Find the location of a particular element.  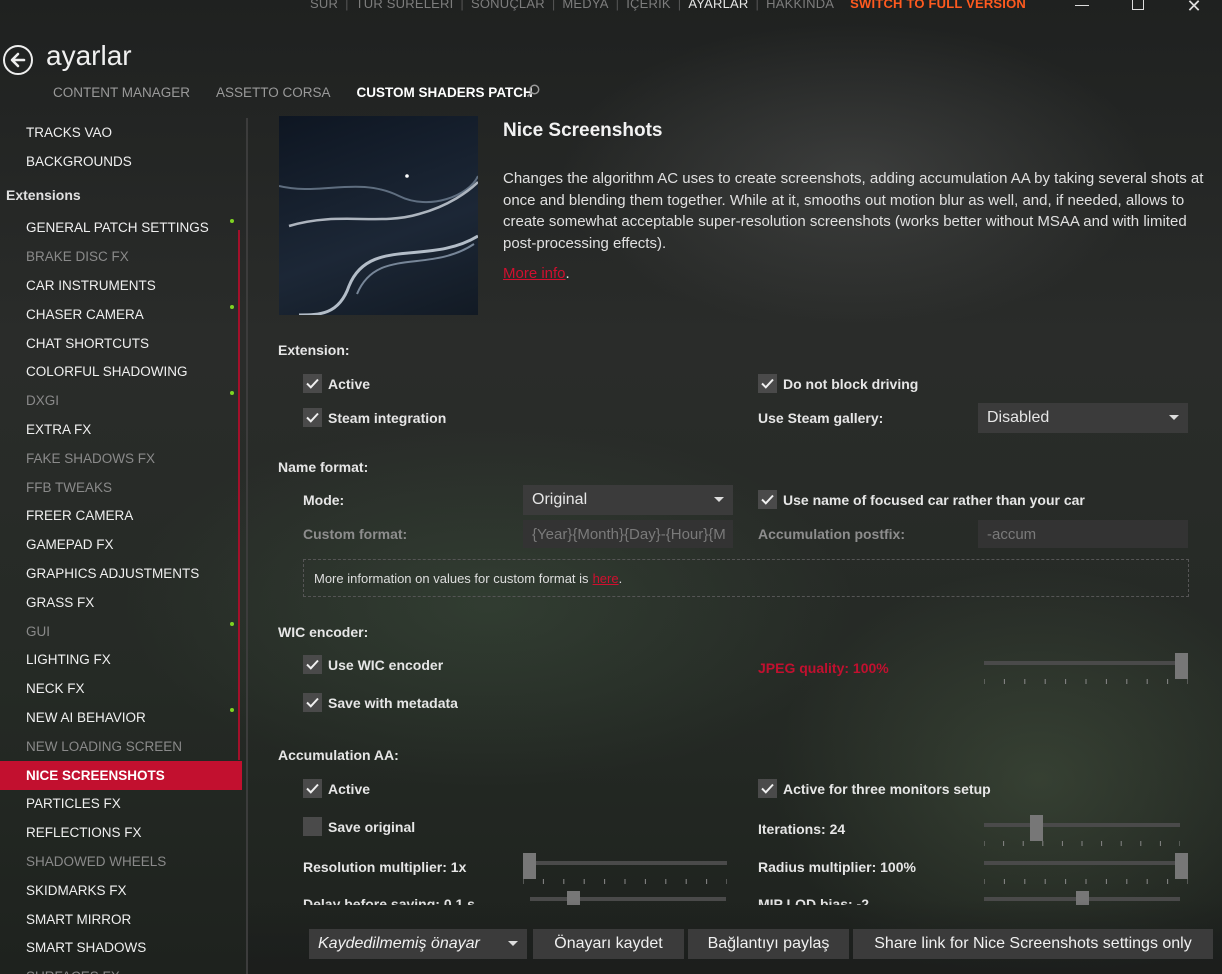

minimize-icon is located at coordinates (1082, 7).